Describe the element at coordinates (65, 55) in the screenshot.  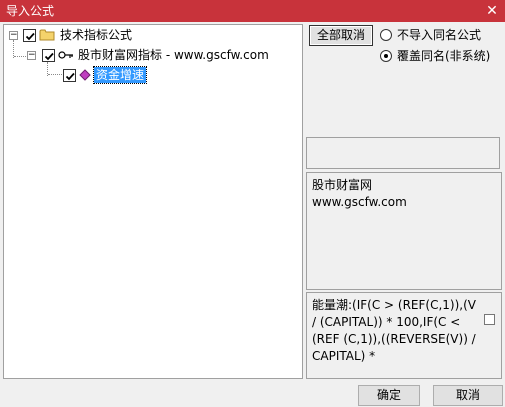
I see `key-icon` at that location.